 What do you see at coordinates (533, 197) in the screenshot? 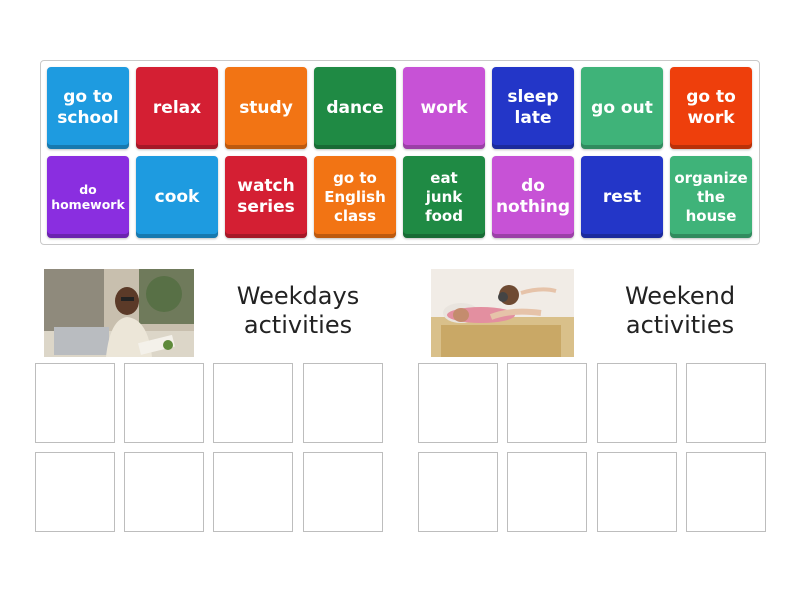
I see `tile-do-nothing: do nothing` at bounding box center [533, 197].